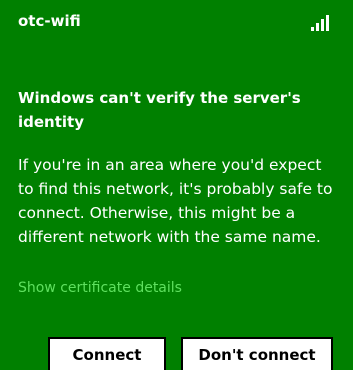 The width and height of the screenshot is (353, 375). What do you see at coordinates (107, 353) in the screenshot?
I see `connect-button: Connect` at bounding box center [107, 353].